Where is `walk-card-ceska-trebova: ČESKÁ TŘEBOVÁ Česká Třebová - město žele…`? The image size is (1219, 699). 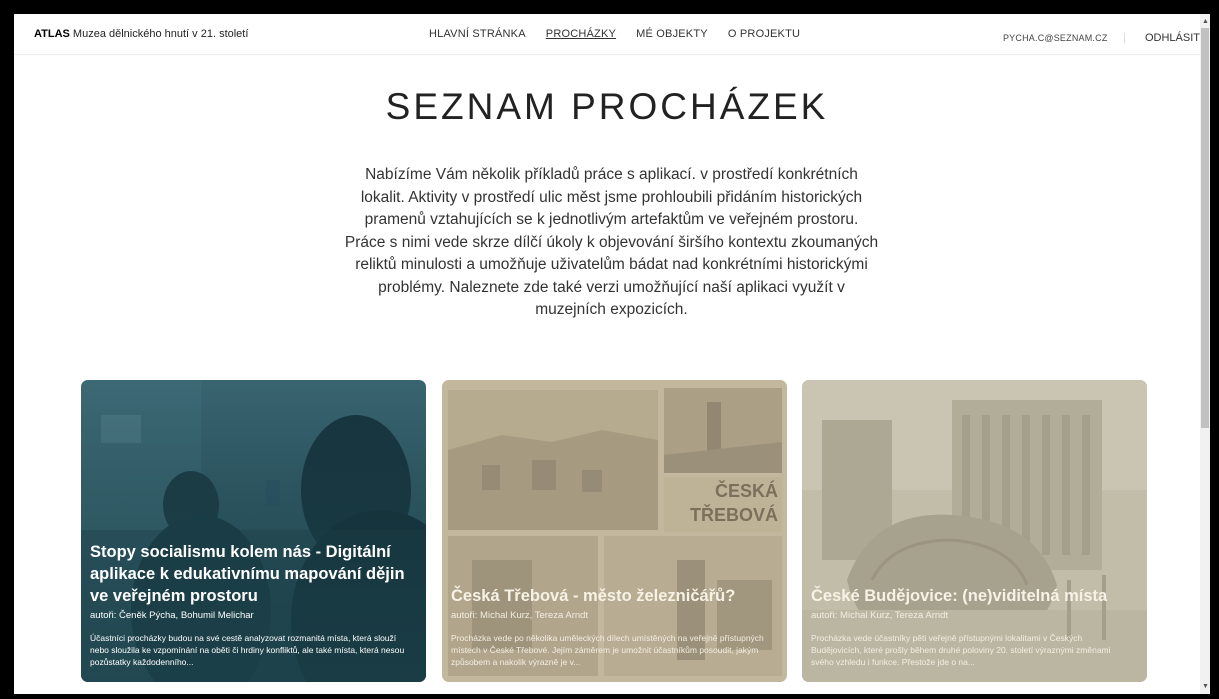
walk-card-ceska-trebova: ČESKÁ TŘEBOVÁ Česká Třebová - město žele… is located at coordinates (614, 531).